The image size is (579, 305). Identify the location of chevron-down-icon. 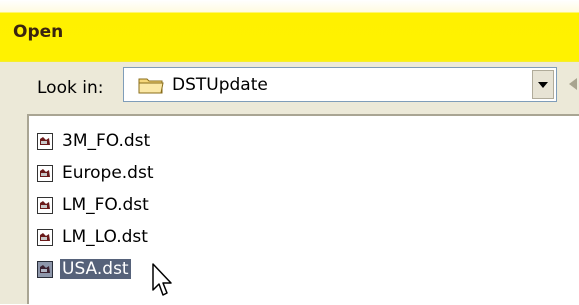
(543, 84).